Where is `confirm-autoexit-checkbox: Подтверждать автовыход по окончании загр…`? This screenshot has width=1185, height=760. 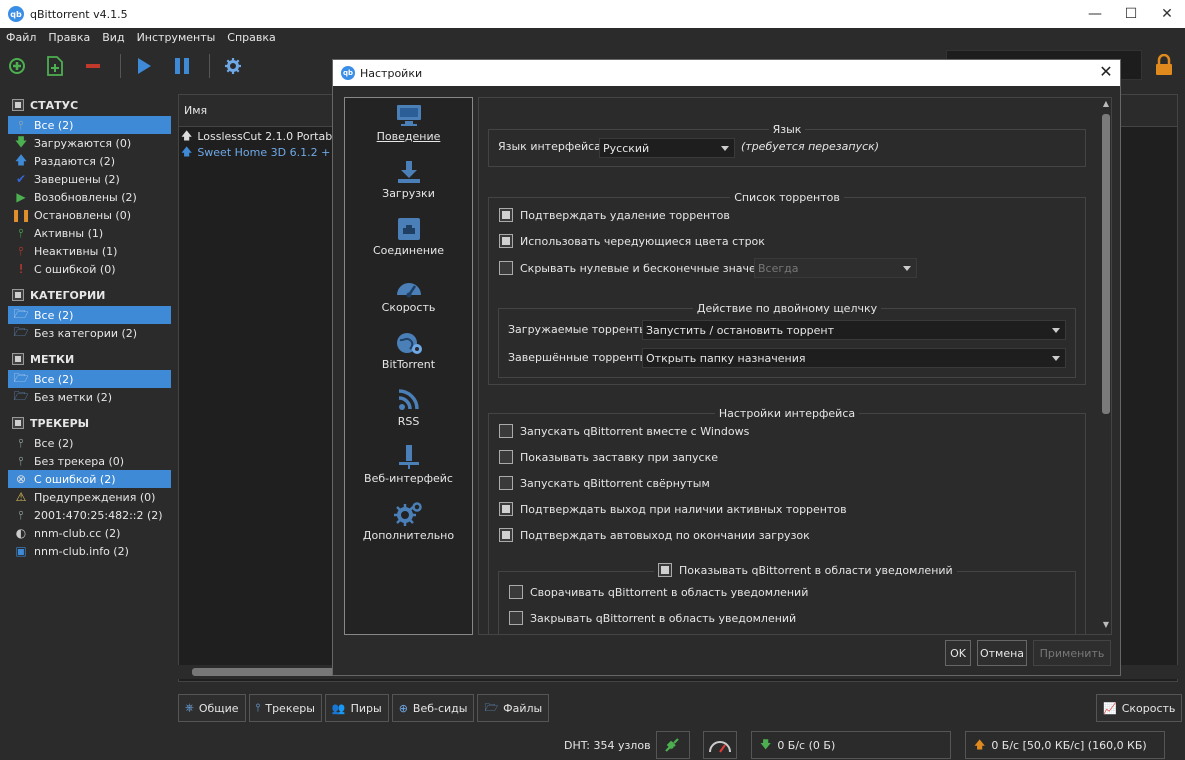
confirm-autoexit-checkbox: Подтверждать автовыход по окончании загр… is located at coordinates (654, 535).